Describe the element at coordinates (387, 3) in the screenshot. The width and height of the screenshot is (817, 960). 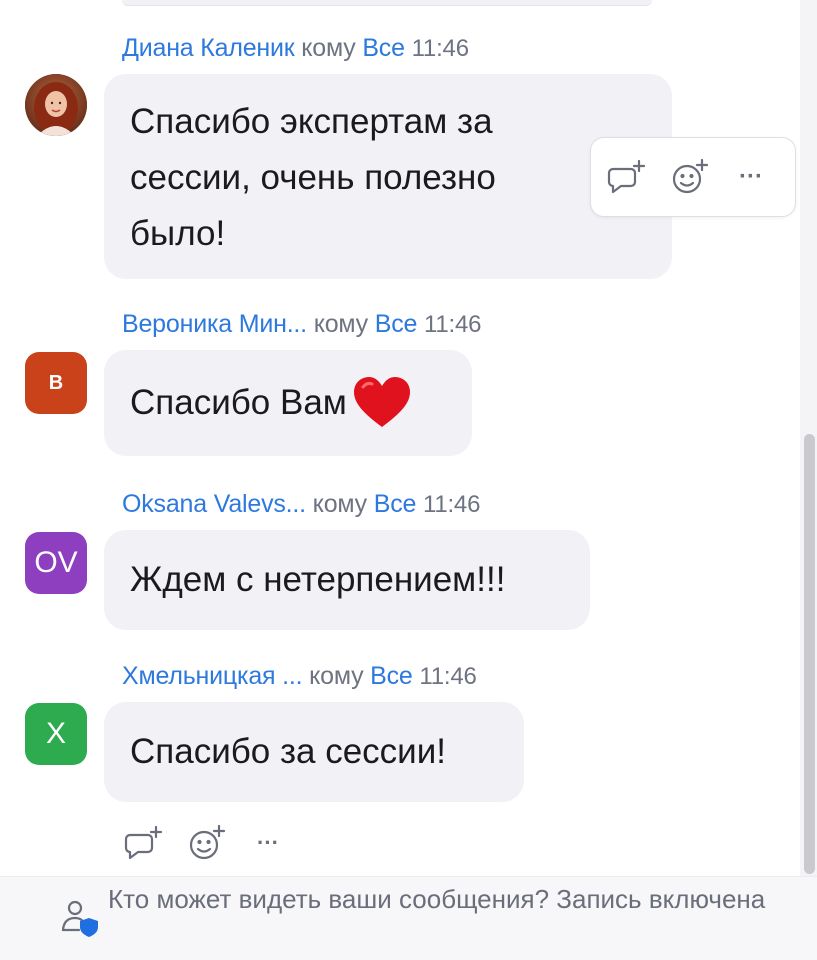
I see `previous-message-bubble` at that location.